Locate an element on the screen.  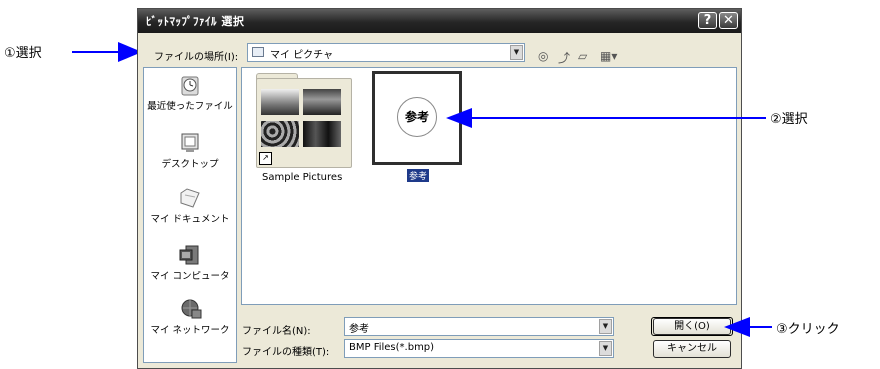
callout-2-arrowhead is located at coordinates (459, 118).